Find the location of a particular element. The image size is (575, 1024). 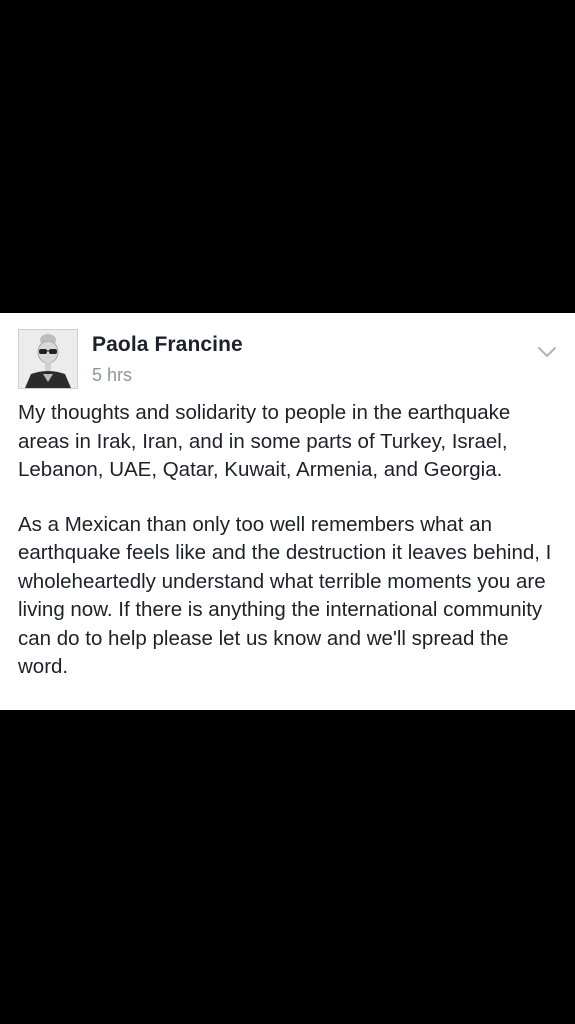

author-avatar is located at coordinates (48, 359).